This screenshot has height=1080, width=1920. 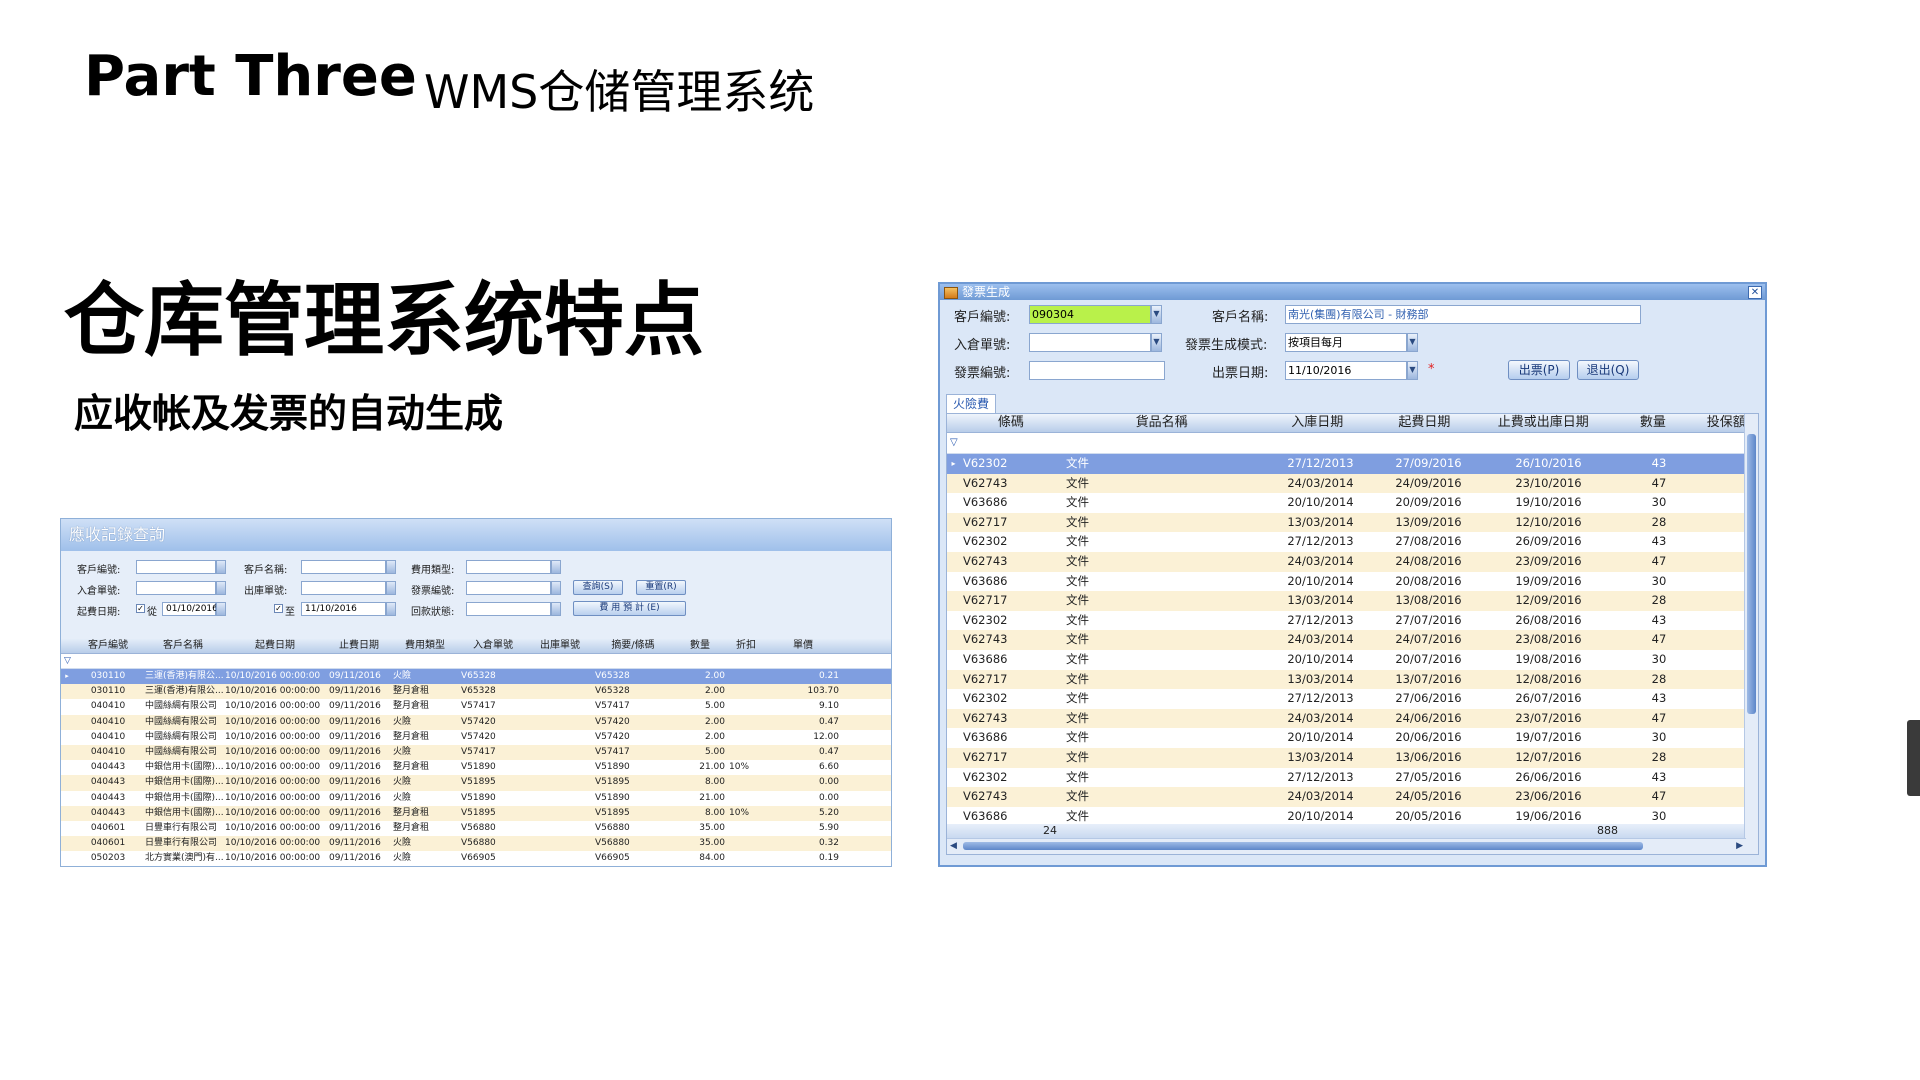 What do you see at coordinates (343, 567) in the screenshot?
I see `customer-name-input` at bounding box center [343, 567].